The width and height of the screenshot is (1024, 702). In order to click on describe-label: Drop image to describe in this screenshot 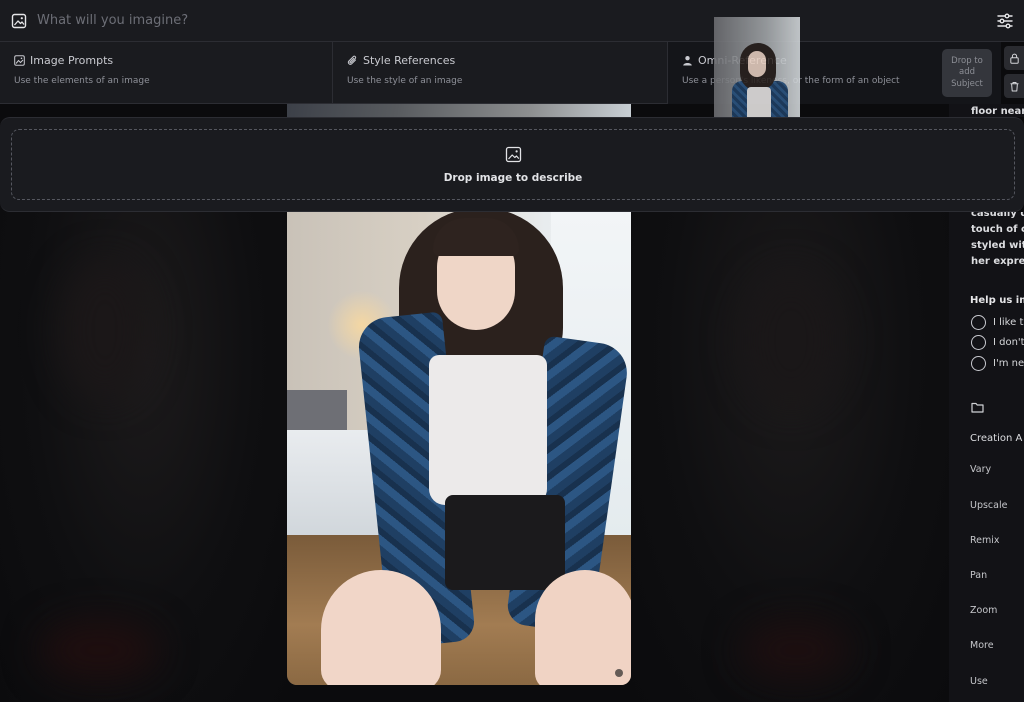, I will do `click(513, 177)`.